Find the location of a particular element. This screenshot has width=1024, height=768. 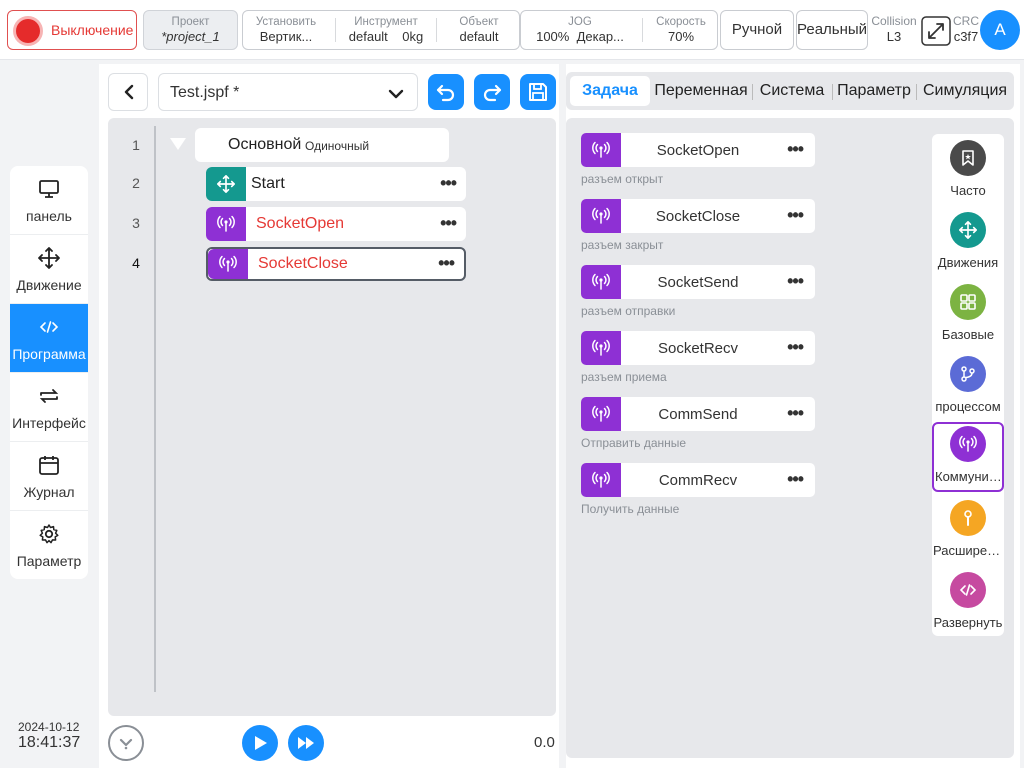

code-icon is located at coordinates (968, 590).